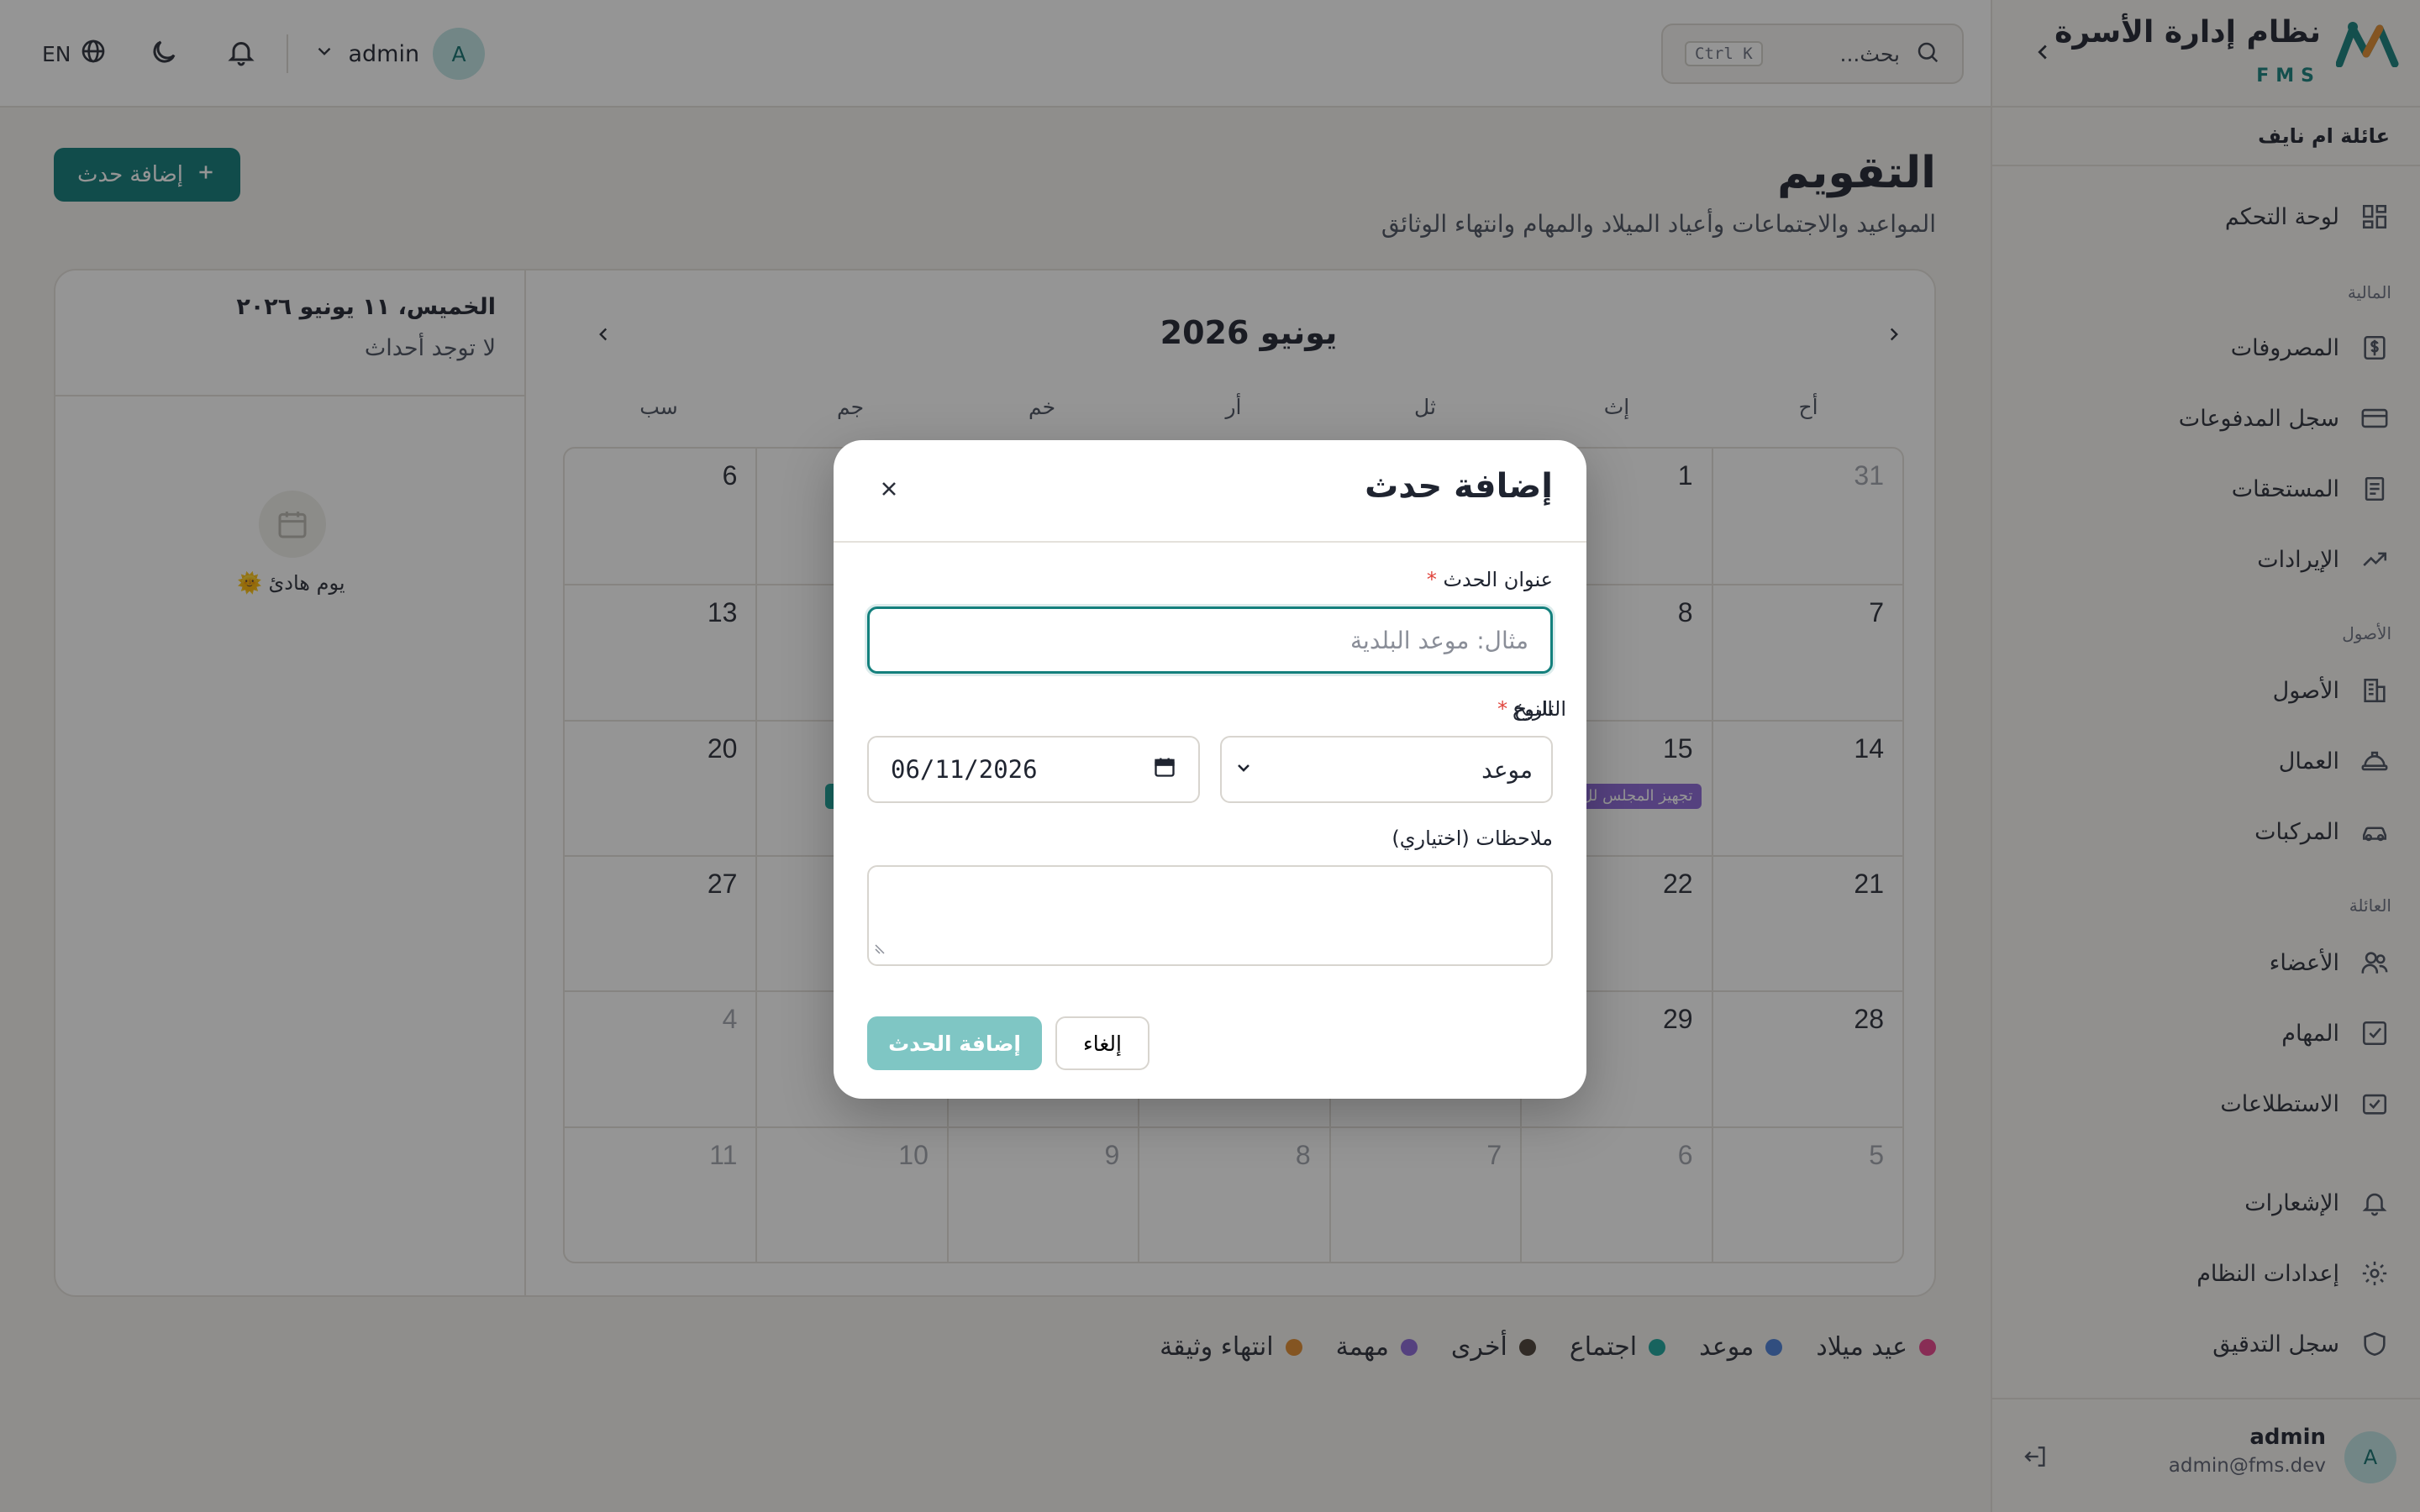 Image resolution: width=2420 pixels, height=1512 pixels. I want to click on event-title-placeholder: مثال: موعد البلدية, so click(1439, 640).